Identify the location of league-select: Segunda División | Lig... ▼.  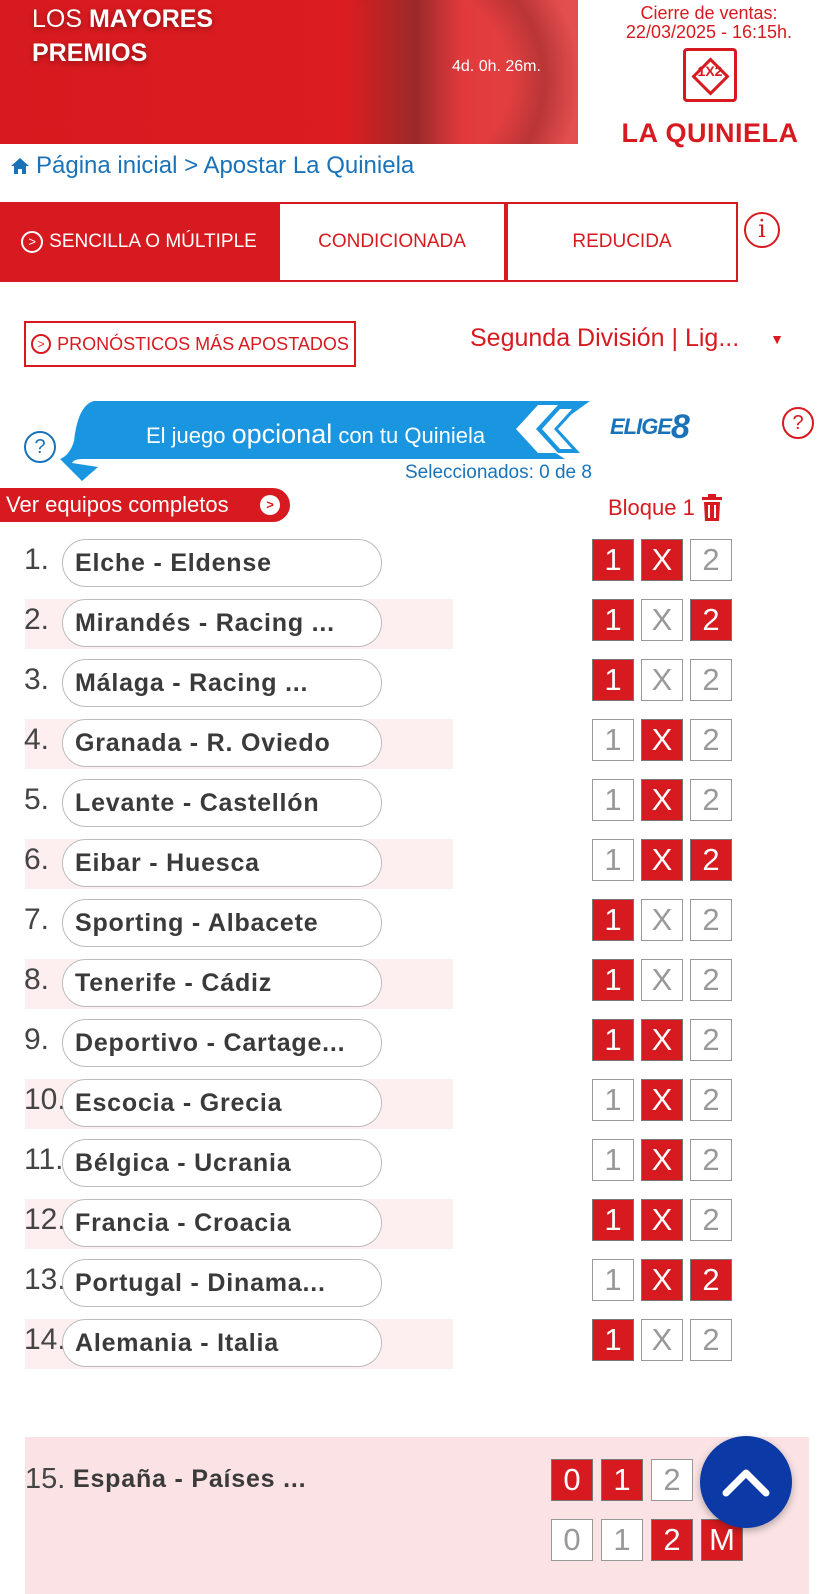
(630, 338).